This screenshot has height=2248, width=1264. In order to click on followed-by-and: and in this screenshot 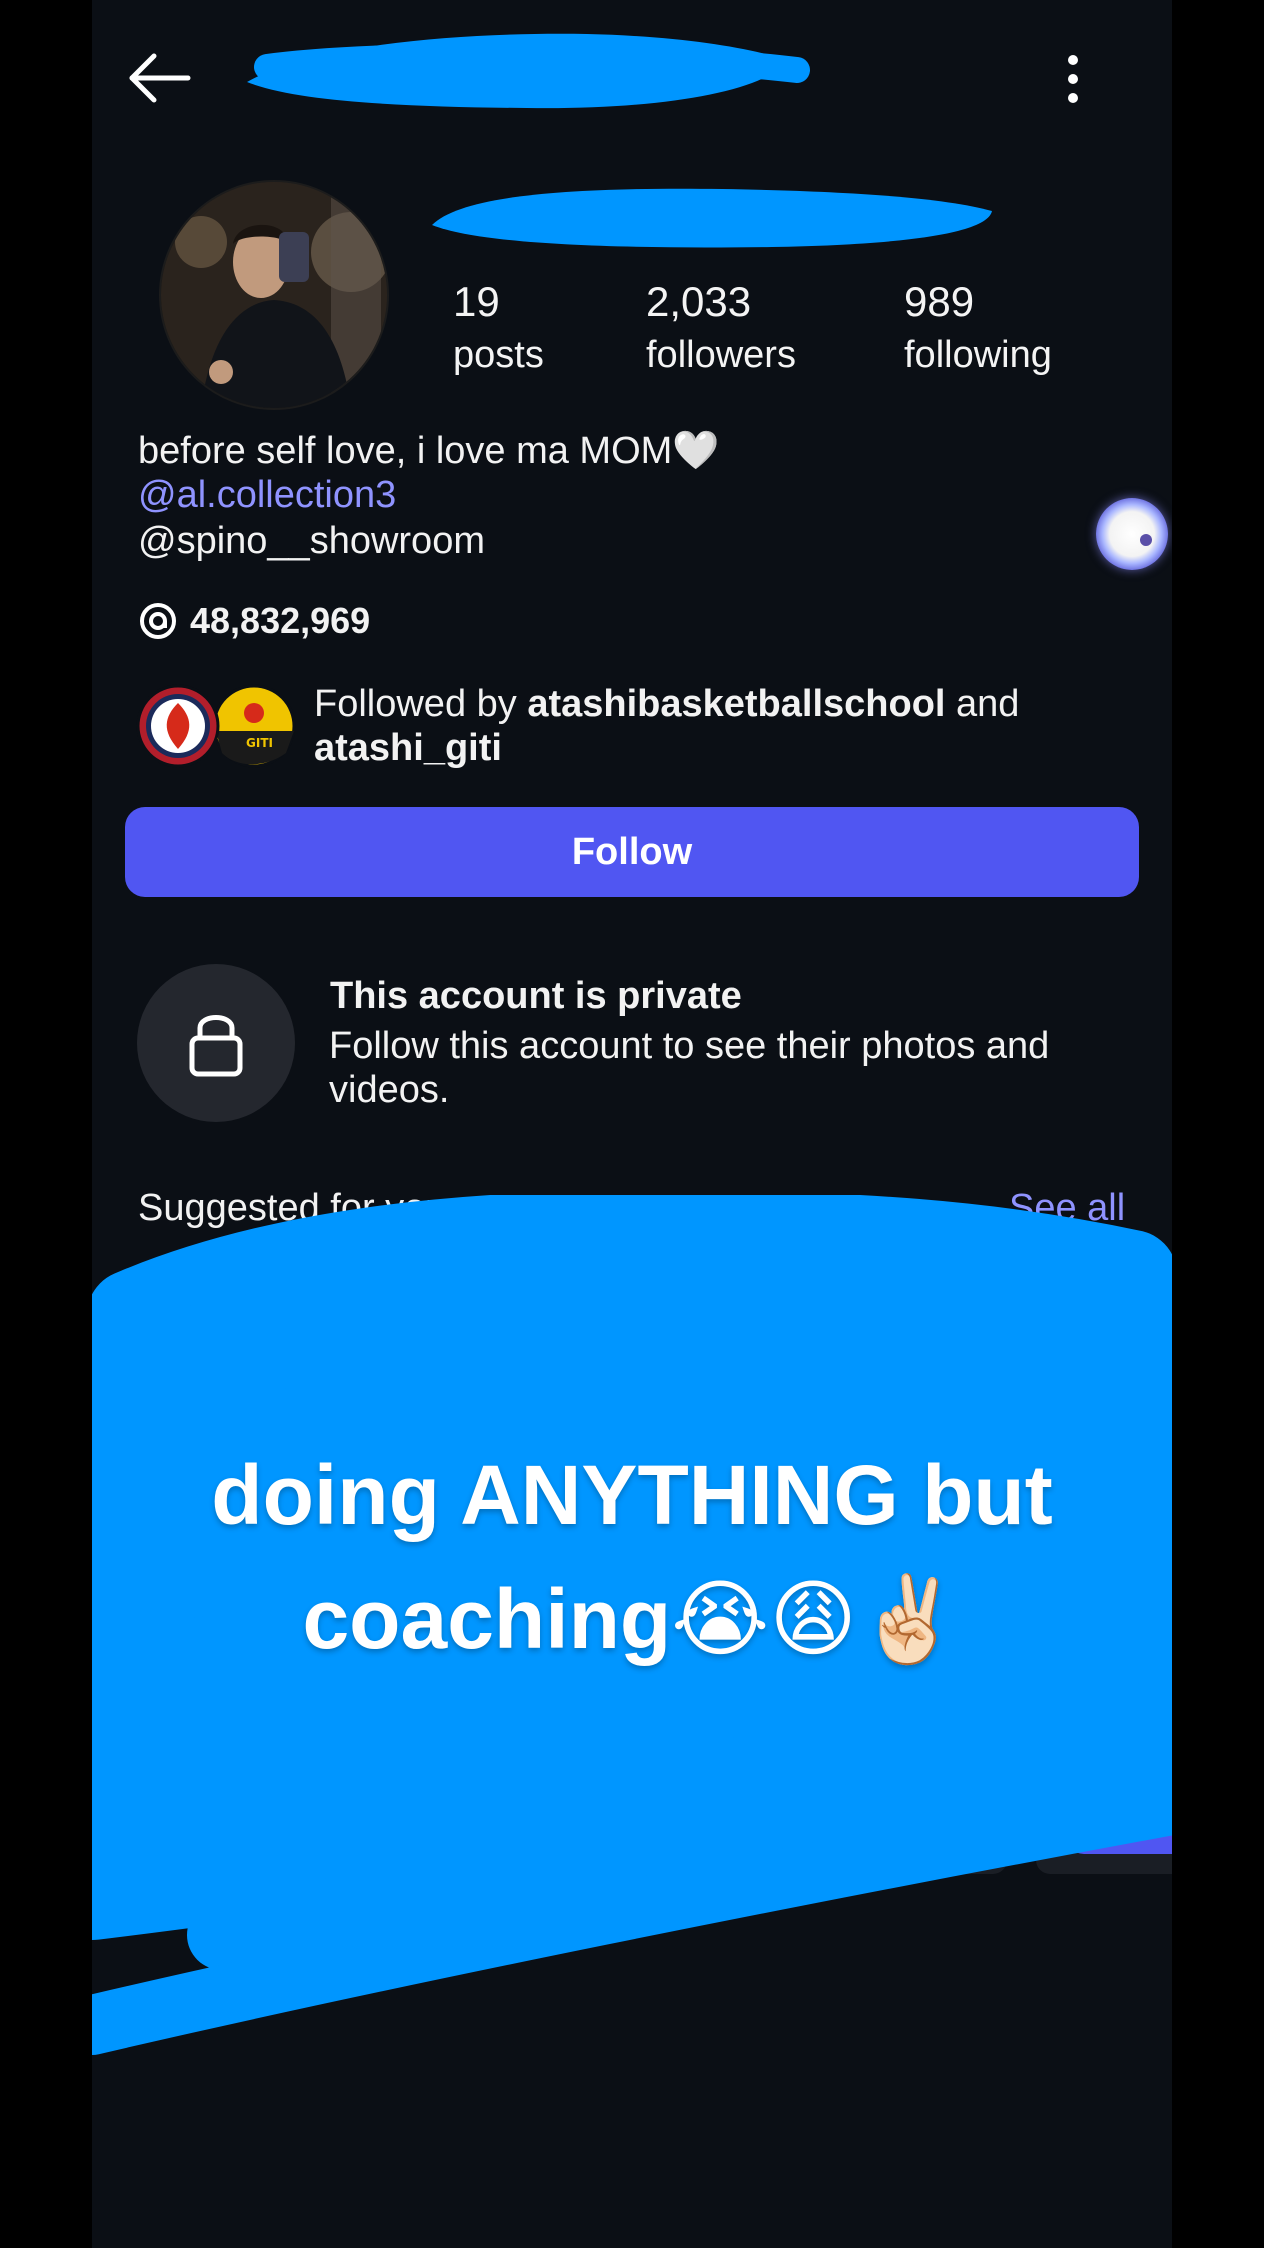, I will do `click(982, 704)`.